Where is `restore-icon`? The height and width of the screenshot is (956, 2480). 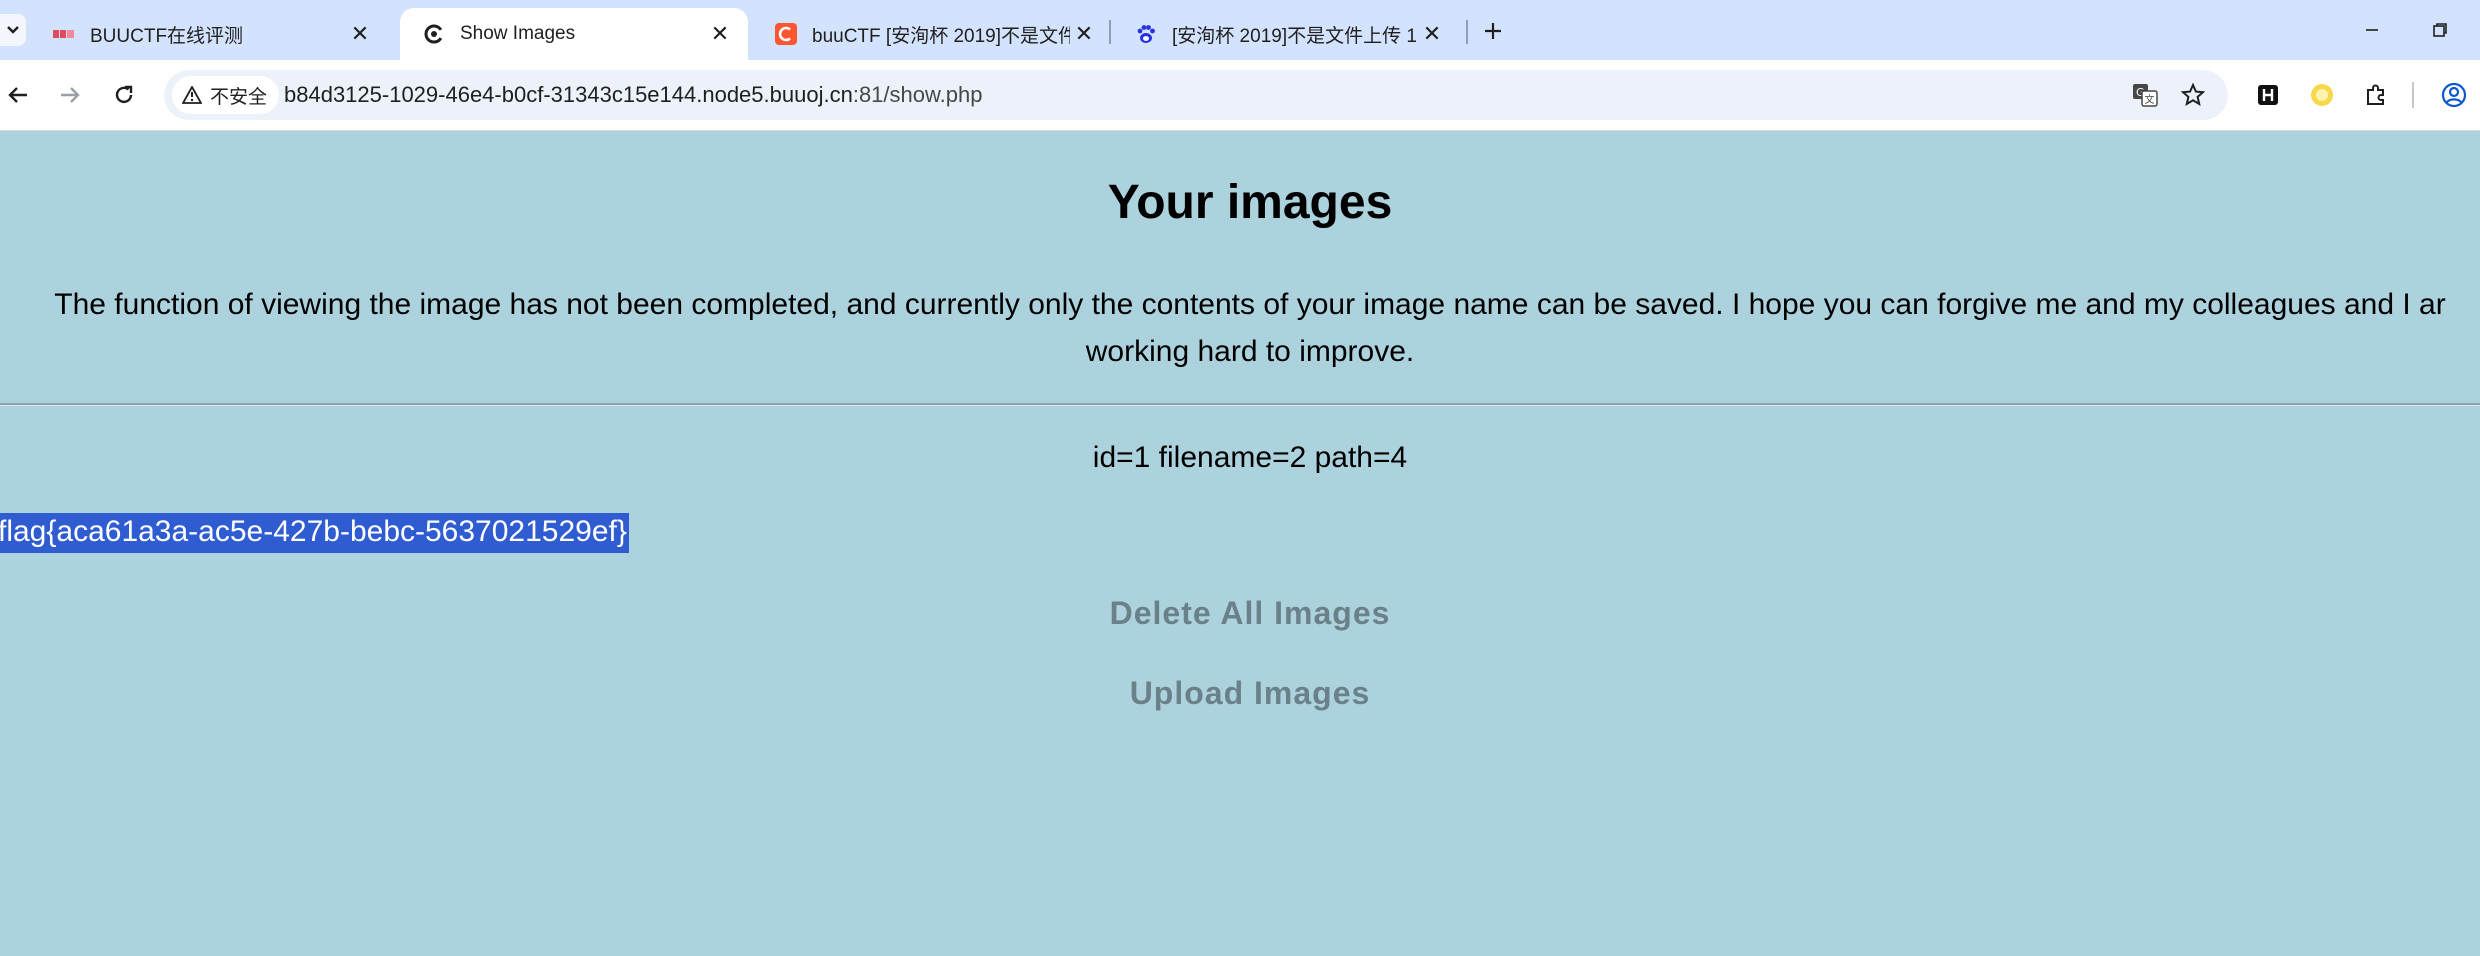 restore-icon is located at coordinates (2440, 30).